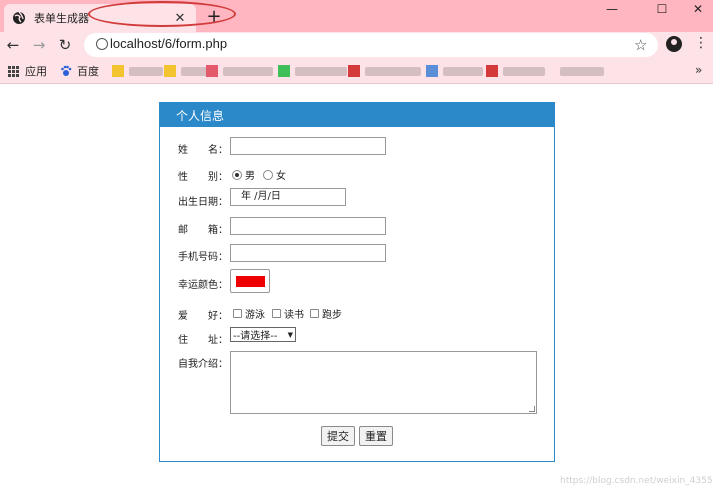 The width and height of the screenshot is (713, 490). I want to click on hobby-run-text: 跑步, so click(332, 315).